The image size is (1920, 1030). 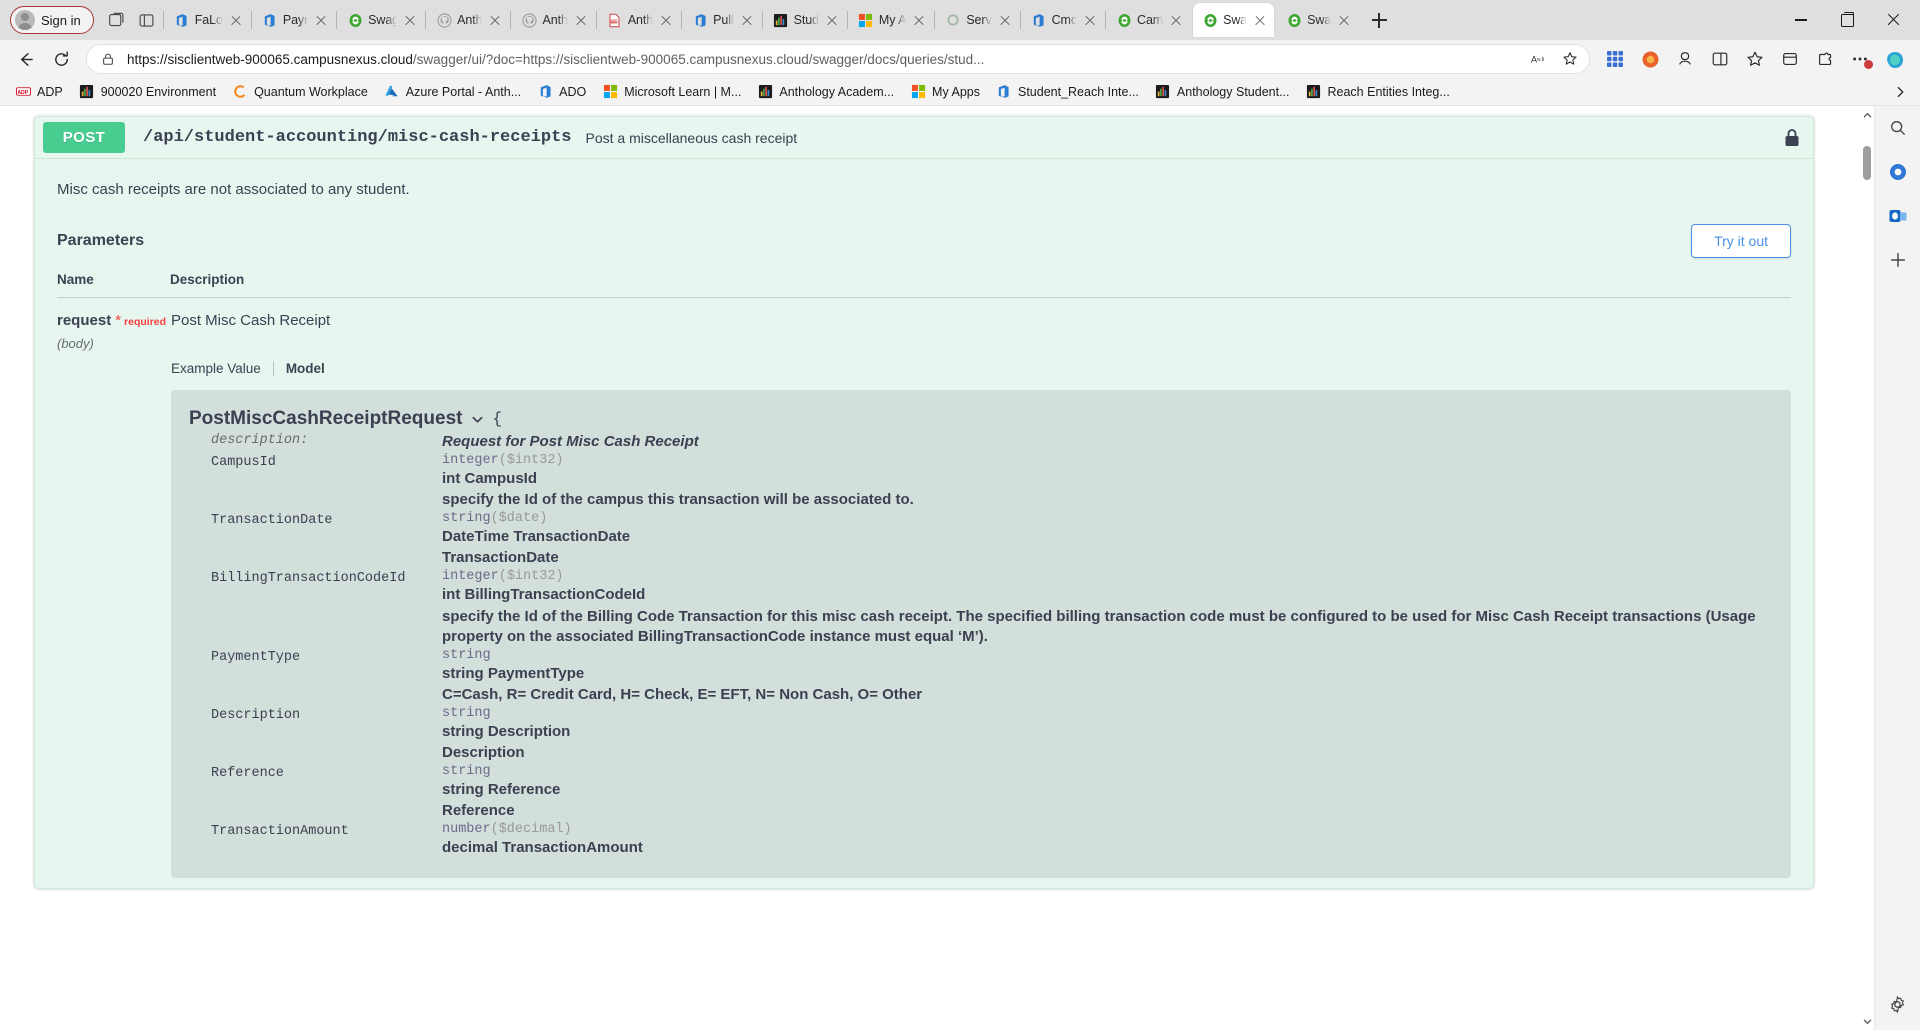 What do you see at coordinates (1615, 59) in the screenshot?
I see `app-grid-icon` at bounding box center [1615, 59].